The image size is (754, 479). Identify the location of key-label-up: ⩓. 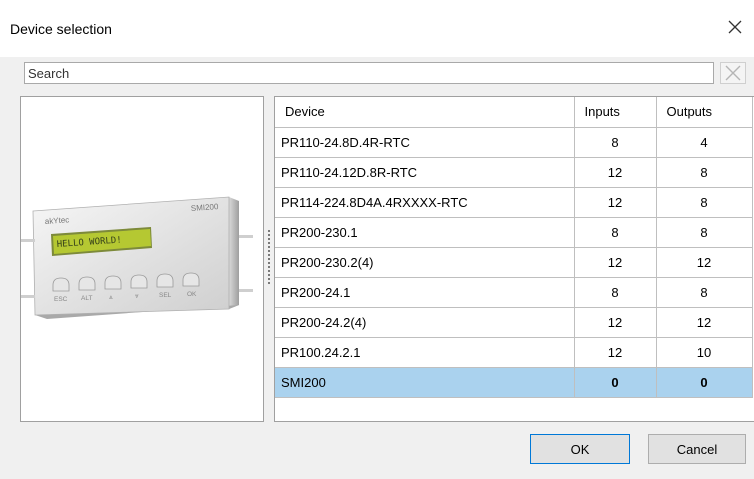
(111, 297).